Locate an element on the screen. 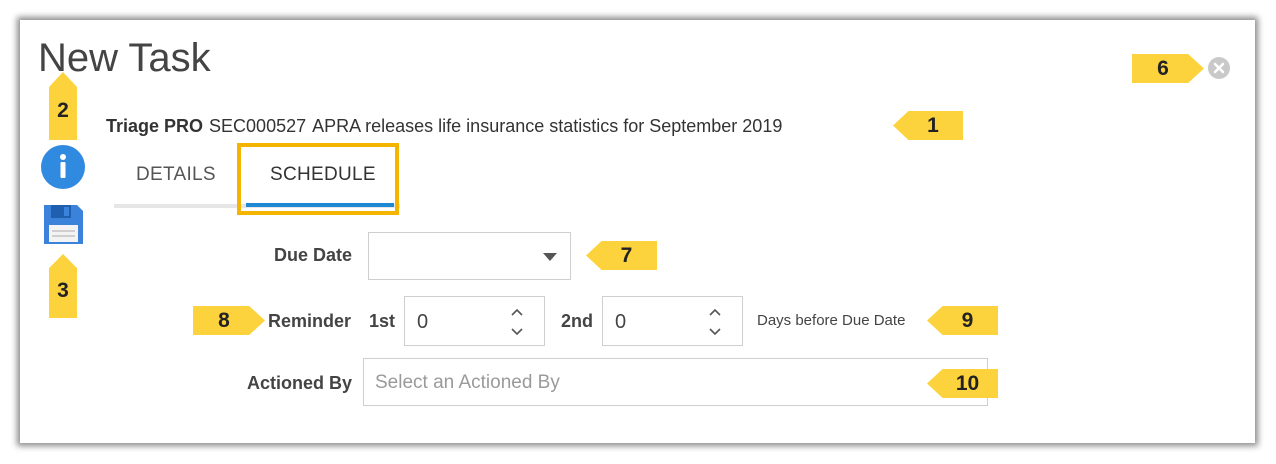 This screenshot has width=1276, height=464. reminder-label: Reminder is located at coordinates (310, 321).